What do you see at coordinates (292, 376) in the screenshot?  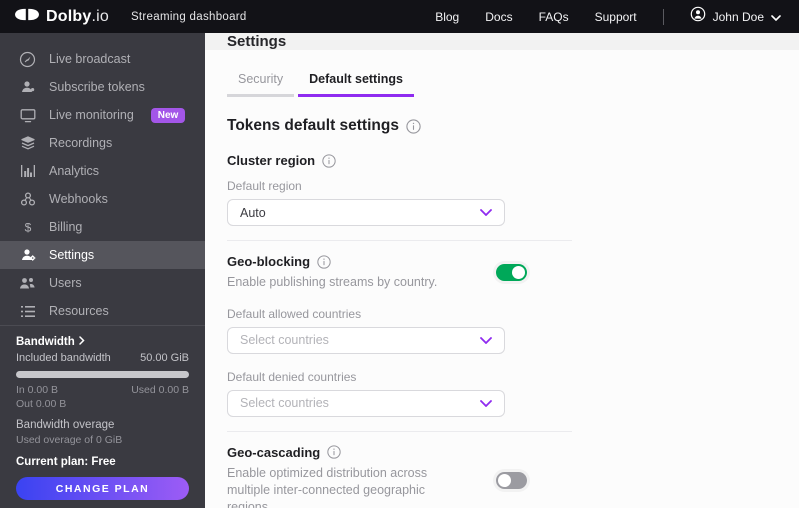 I see `default-denied-countries-label: Default denied countries` at bounding box center [292, 376].